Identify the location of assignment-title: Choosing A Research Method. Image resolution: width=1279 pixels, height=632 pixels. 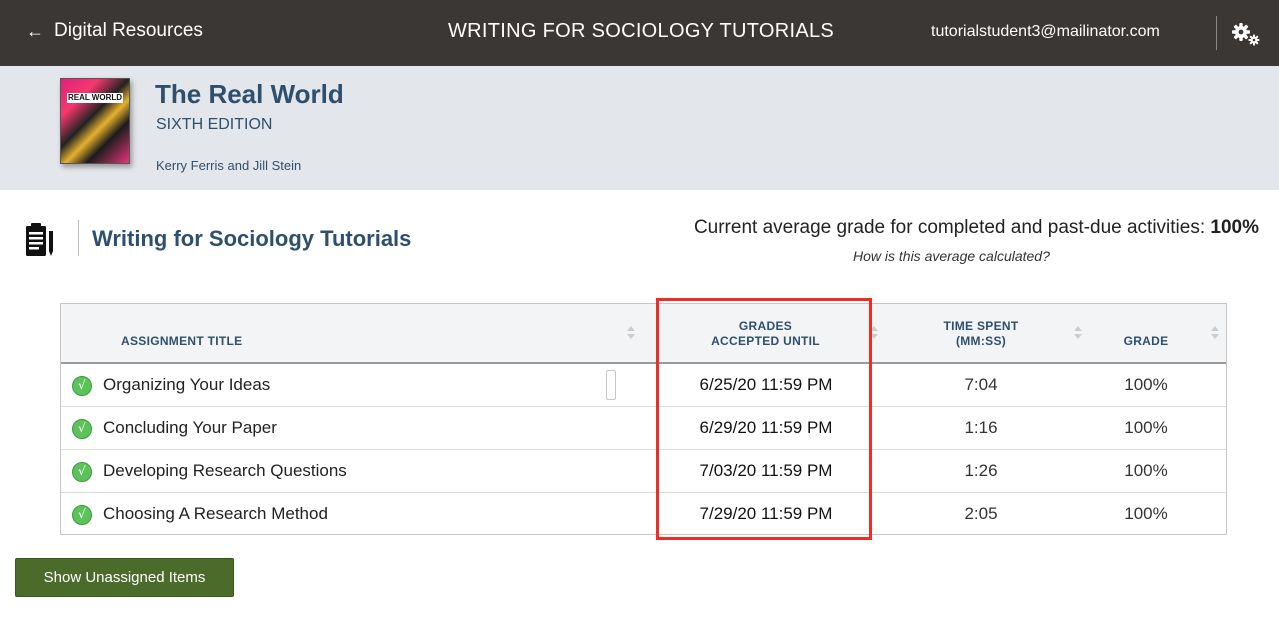
(215, 514).